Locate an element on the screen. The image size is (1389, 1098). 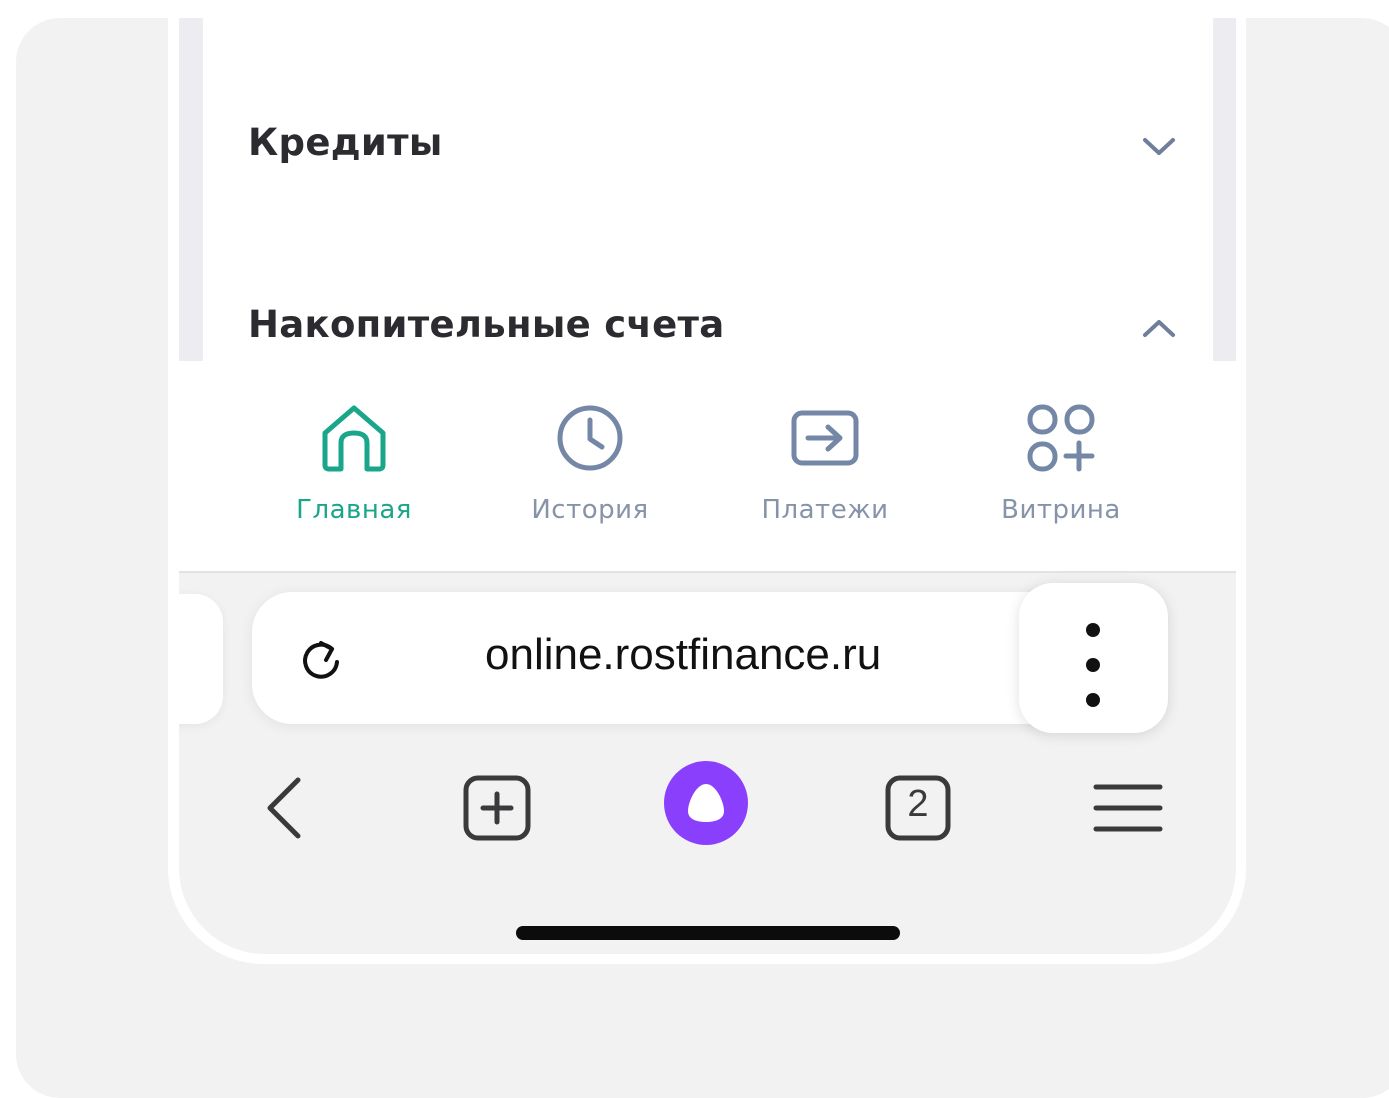
url-text: online.rostfinance.ru is located at coordinates (683, 655).